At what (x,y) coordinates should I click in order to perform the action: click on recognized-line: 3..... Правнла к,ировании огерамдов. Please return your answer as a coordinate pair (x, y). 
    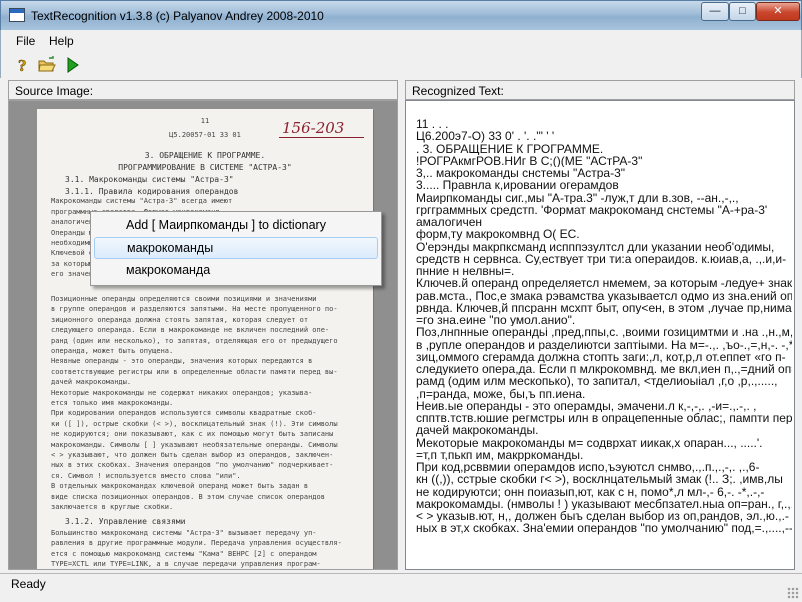
    Looking at the image, I should click on (517, 185).